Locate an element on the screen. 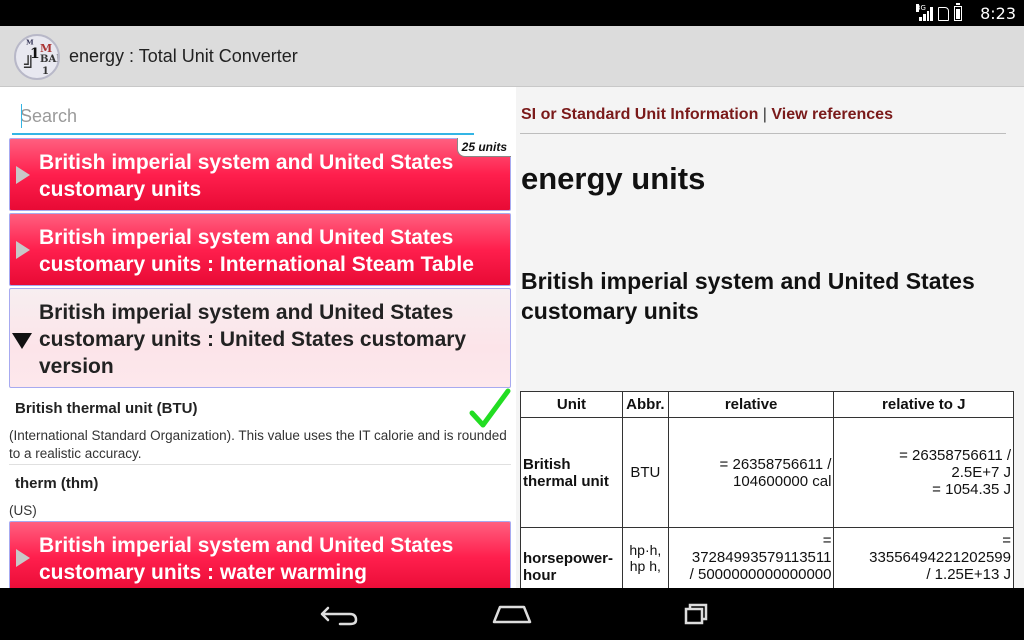 The width and height of the screenshot is (1024, 640). back-icon is located at coordinates (340, 614).